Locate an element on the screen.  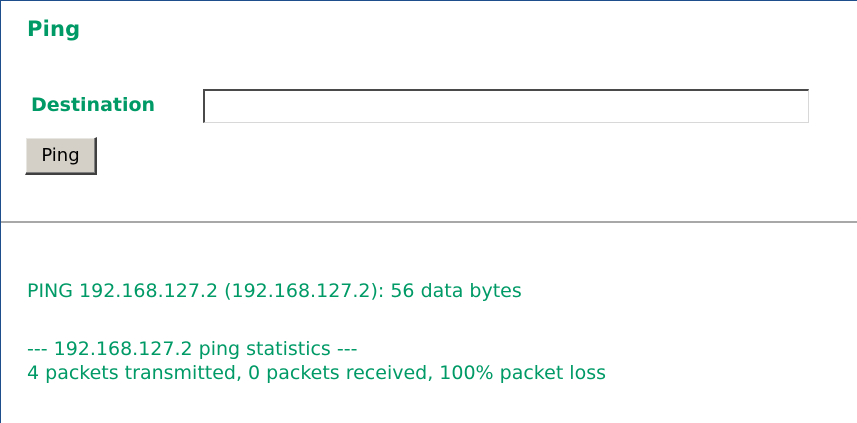
destination-input is located at coordinates (506, 106).